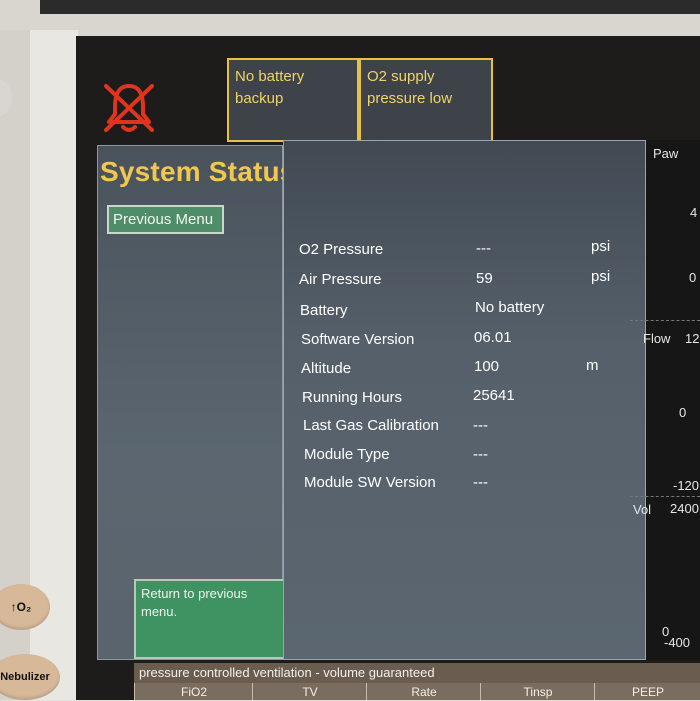  What do you see at coordinates (657, 338) in the screenshot?
I see `flow-label: Flow` at bounding box center [657, 338].